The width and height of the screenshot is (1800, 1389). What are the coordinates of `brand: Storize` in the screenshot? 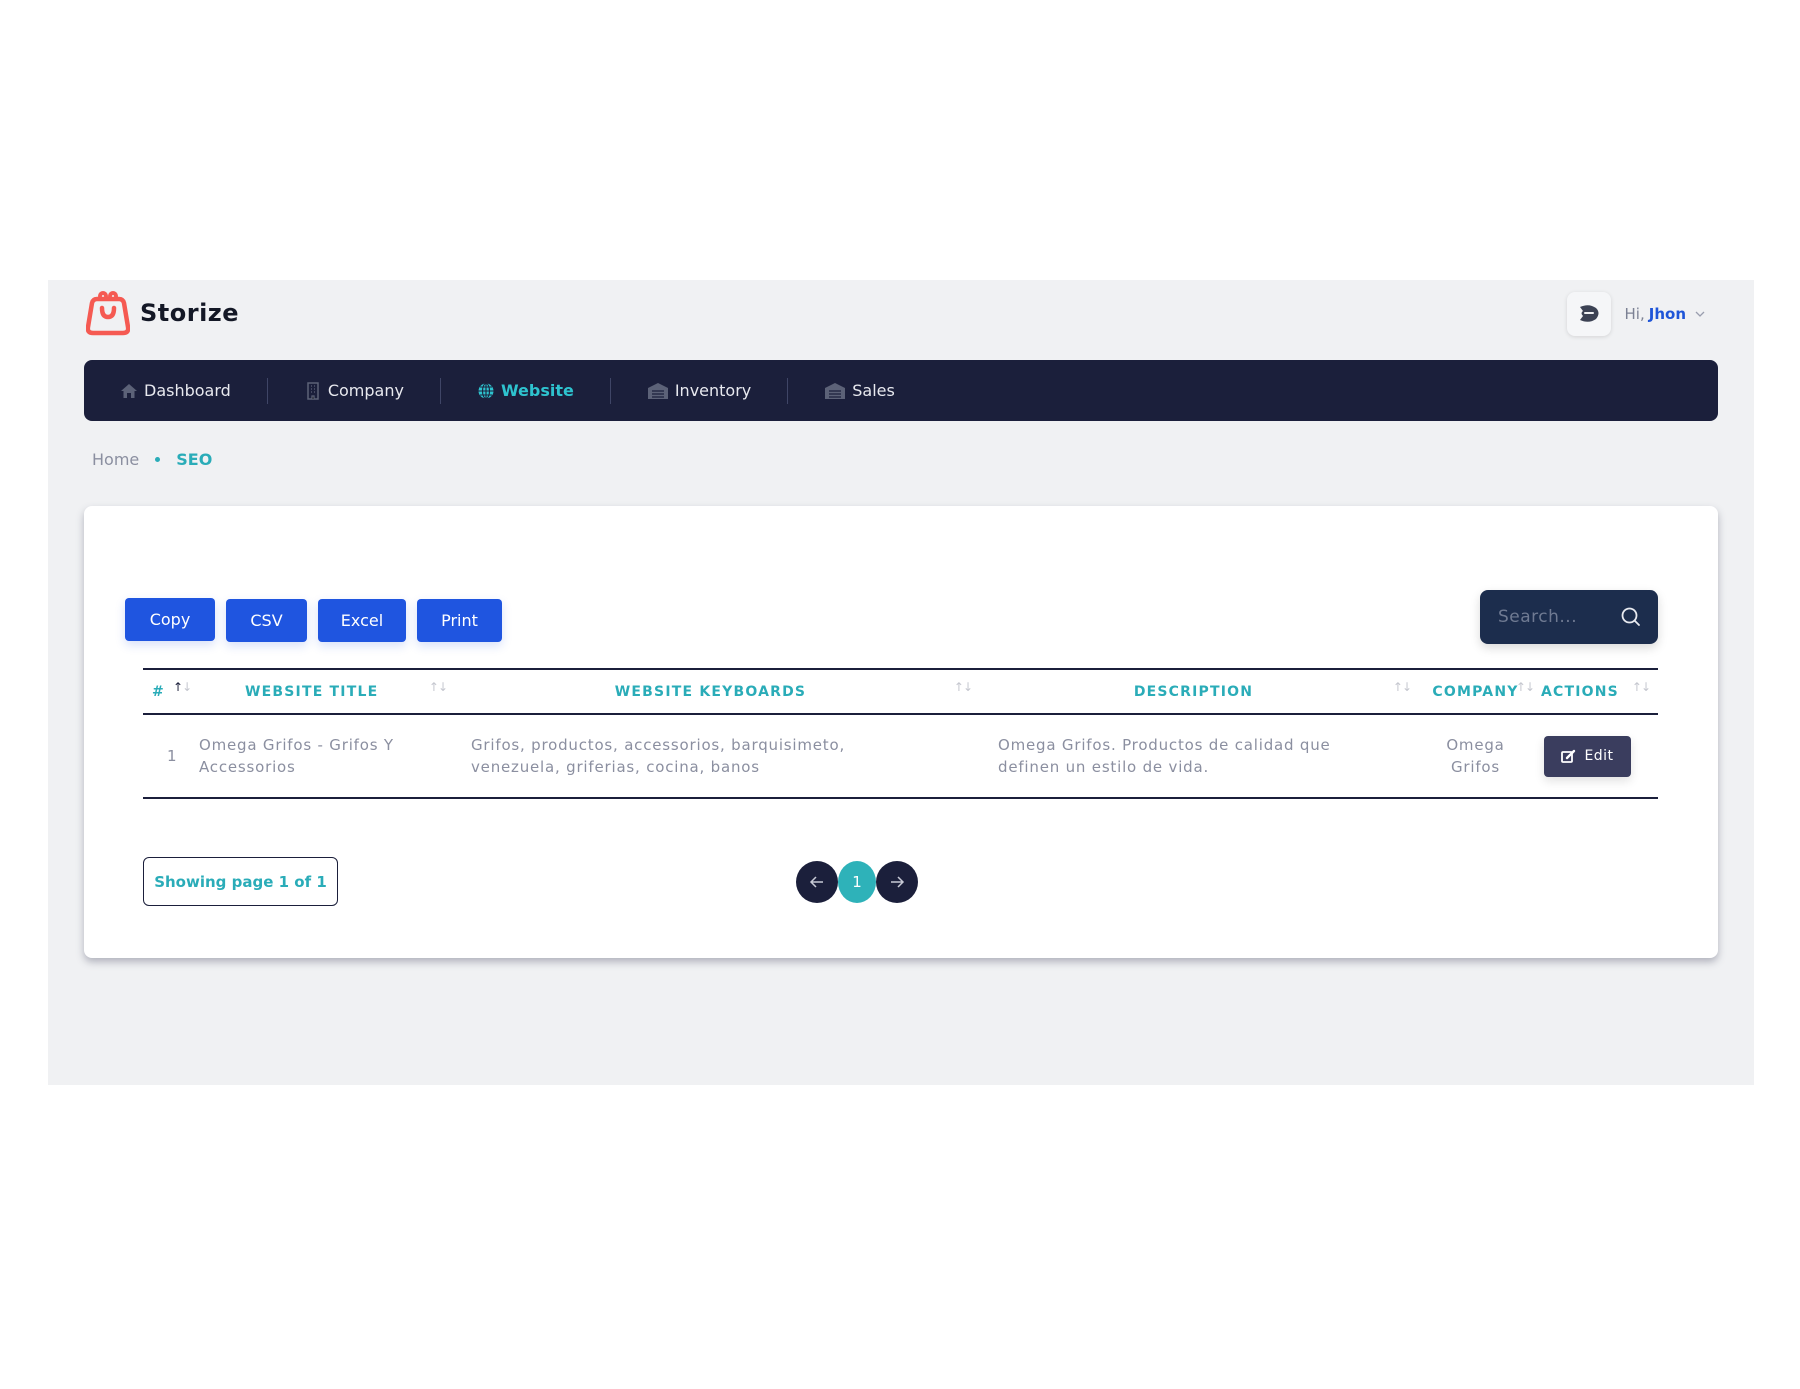 It's located at (162, 313).